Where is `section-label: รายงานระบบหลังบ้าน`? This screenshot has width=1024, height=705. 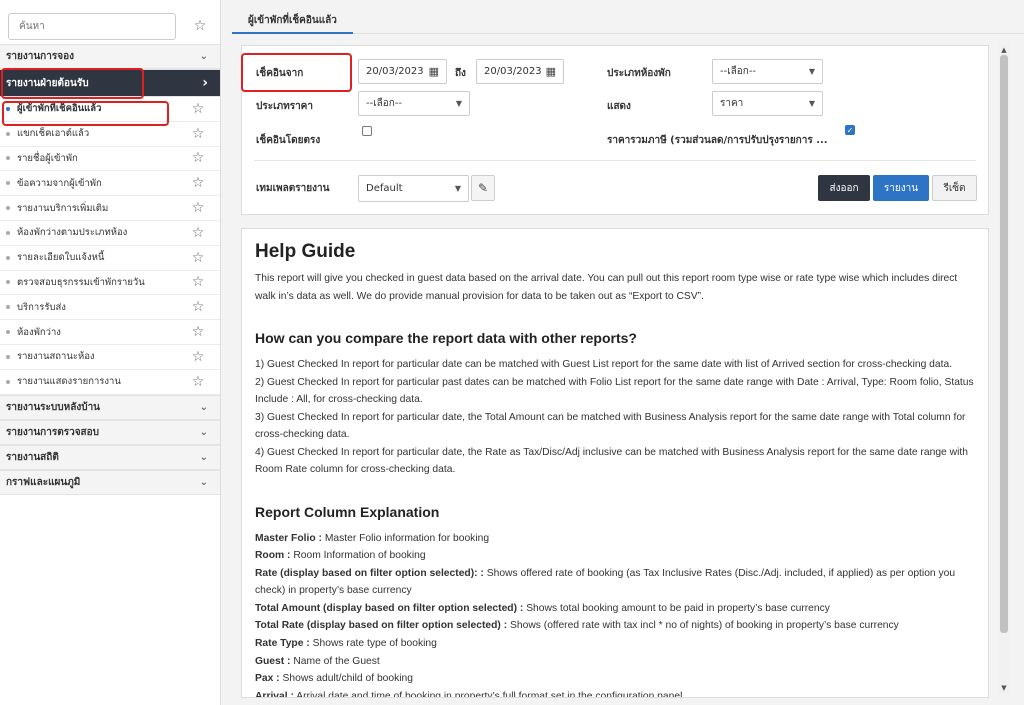
section-label: รายงานระบบหลังบ้าน is located at coordinates (53, 407).